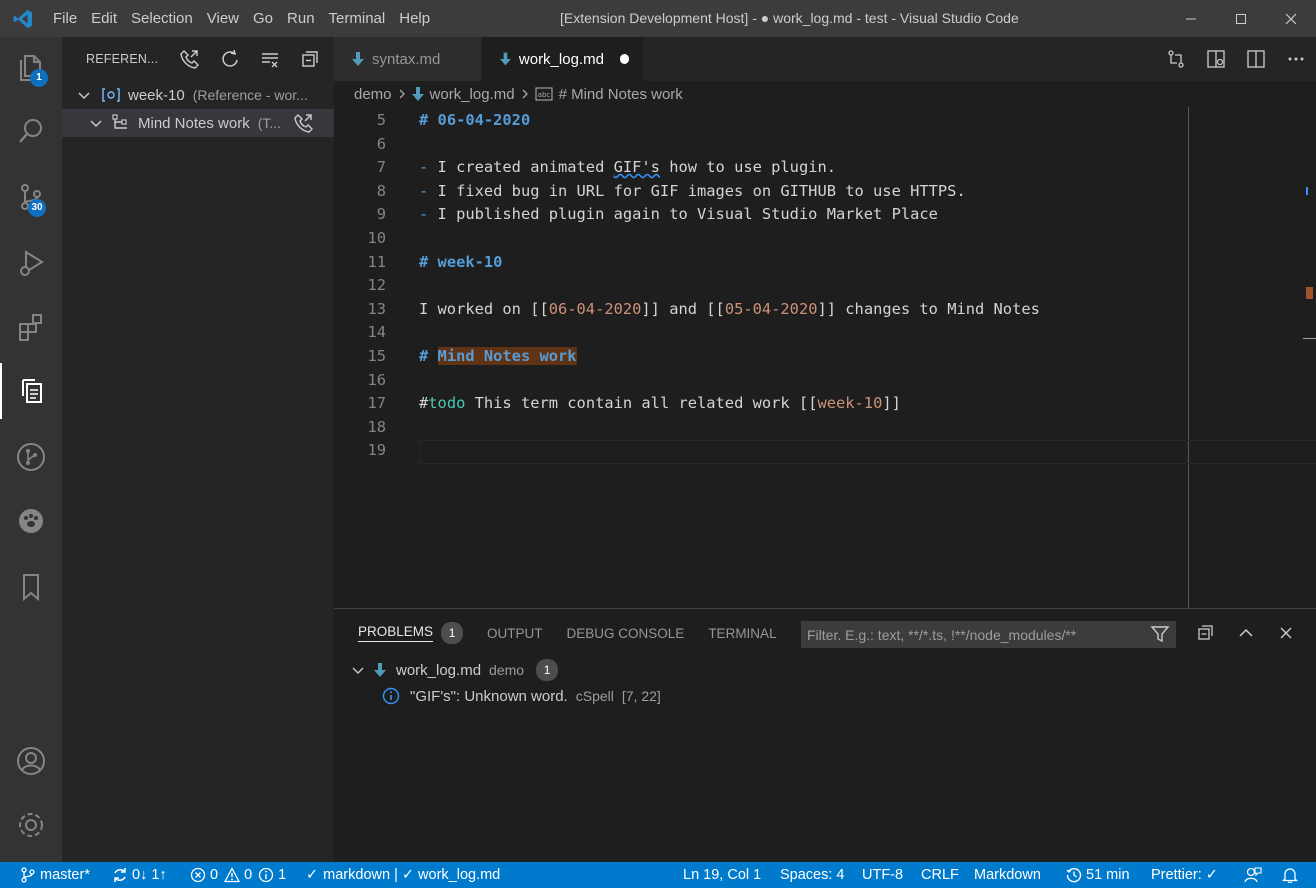 This screenshot has width=1316, height=888. Describe the element at coordinates (31, 391) in the screenshot. I see `references-view-button` at that location.